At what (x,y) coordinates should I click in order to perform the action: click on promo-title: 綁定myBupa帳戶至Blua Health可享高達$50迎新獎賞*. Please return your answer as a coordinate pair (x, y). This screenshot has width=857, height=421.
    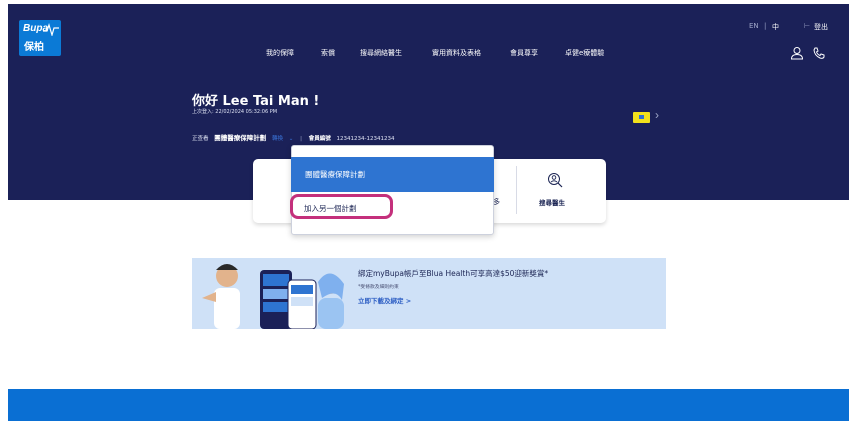
    Looking at the image, I should click on (453, 273).